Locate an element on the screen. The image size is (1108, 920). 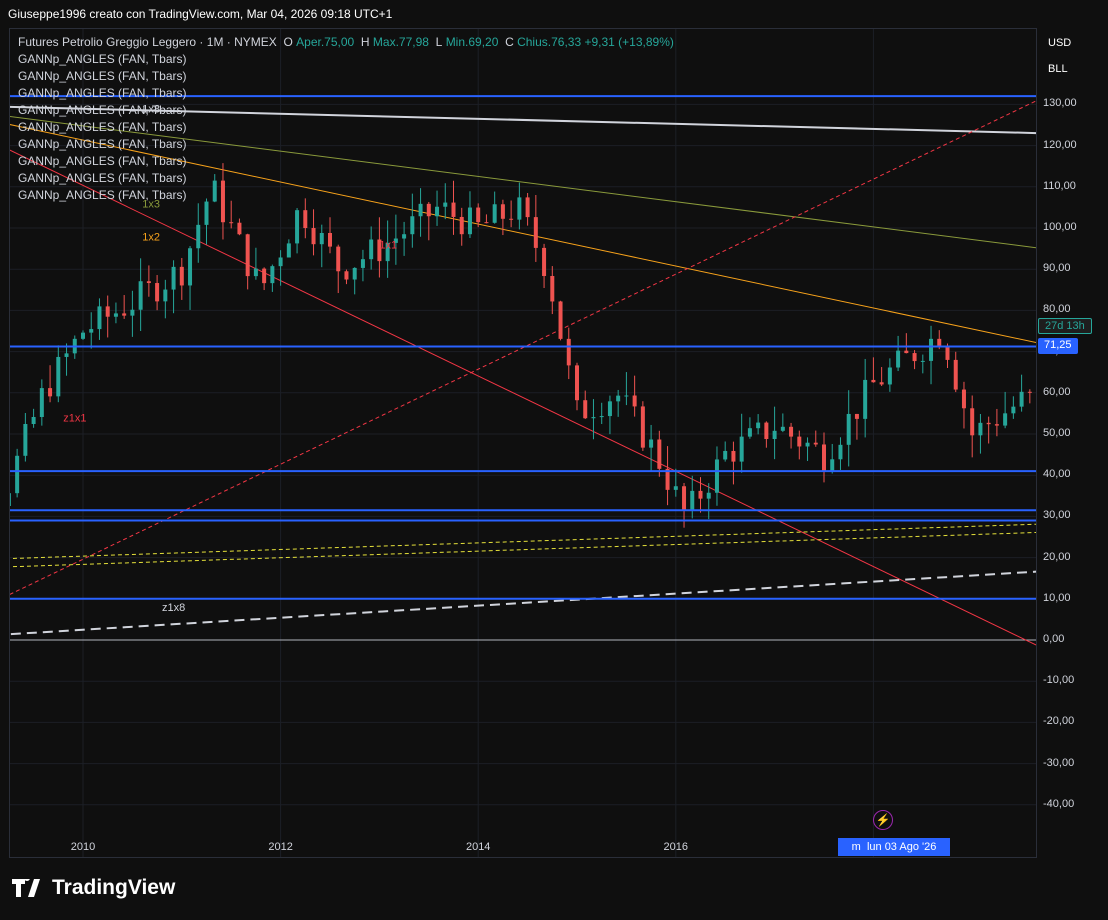
indicator-row-7: GANNp_ANGLES (FAN, Tbars) is located at coordinates (346, 178).